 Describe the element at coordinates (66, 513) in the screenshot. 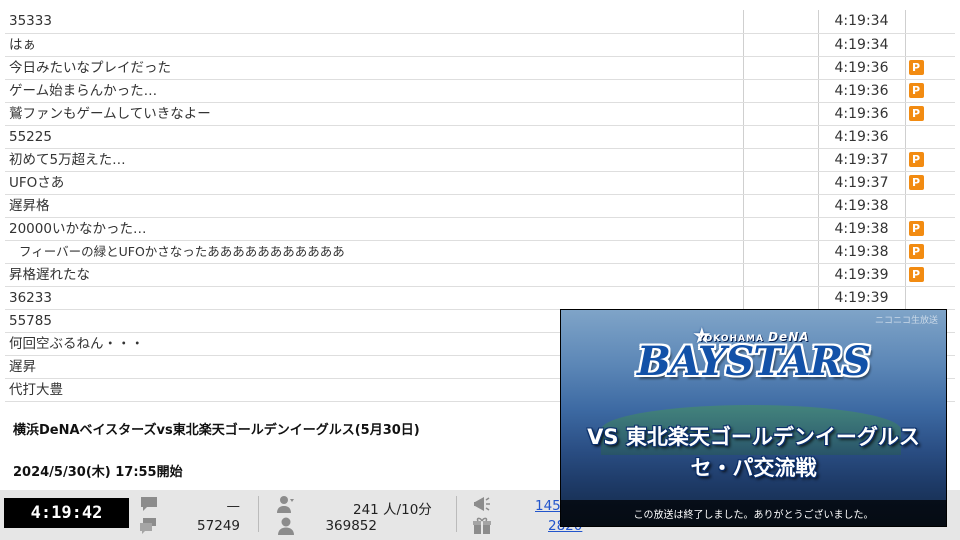

I see `elapsed-time: 4:19:42` at that location.